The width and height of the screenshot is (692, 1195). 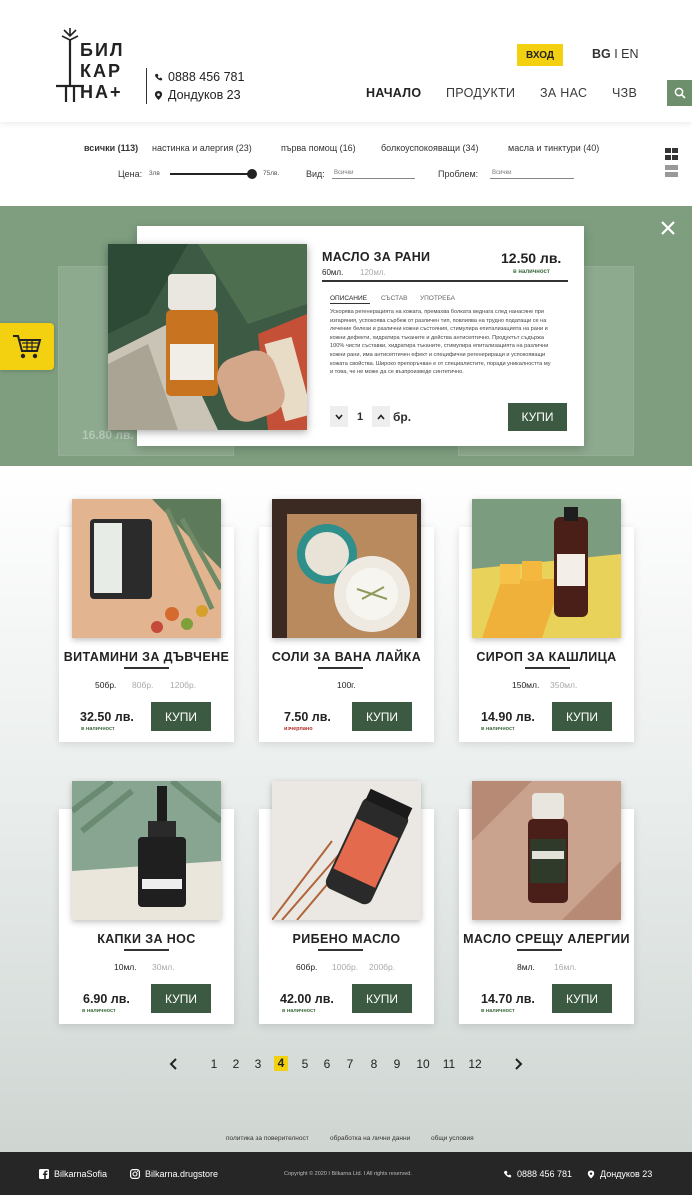 What do you see at coordinates (199, 77) in the screenshot?
I see `header-phone: 0888 456 781` at bounding box center [199, 77].